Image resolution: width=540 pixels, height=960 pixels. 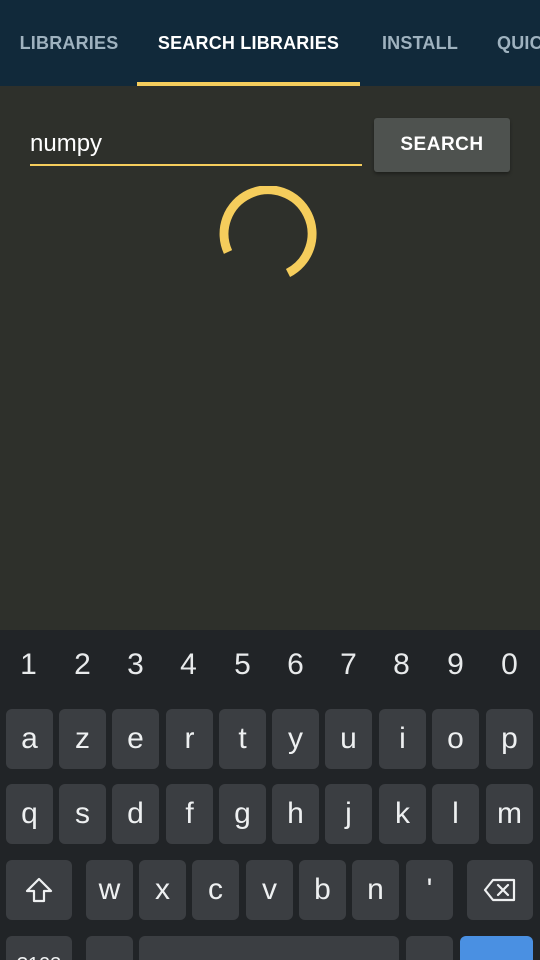 I want to click on keyboard-number-row: 1 2 3 4 5 6 7 8 9 0, so click(x=270, y=665).